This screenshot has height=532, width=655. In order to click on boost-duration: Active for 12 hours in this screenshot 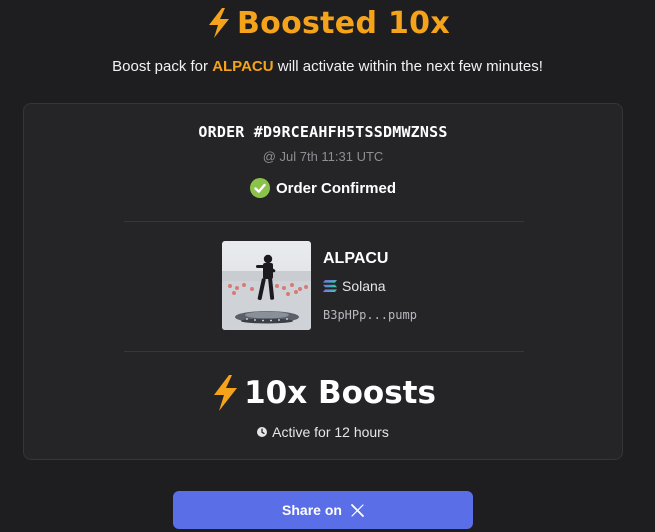, I will do `click(323, 432)`.